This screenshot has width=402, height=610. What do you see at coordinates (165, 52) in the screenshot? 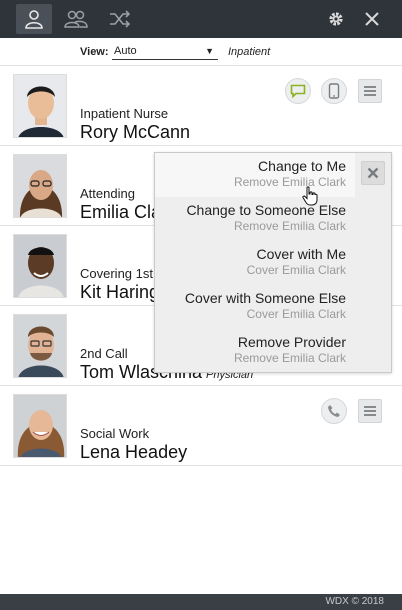
I see `view-select: Auto ▼` at bounding box center [165, 52].